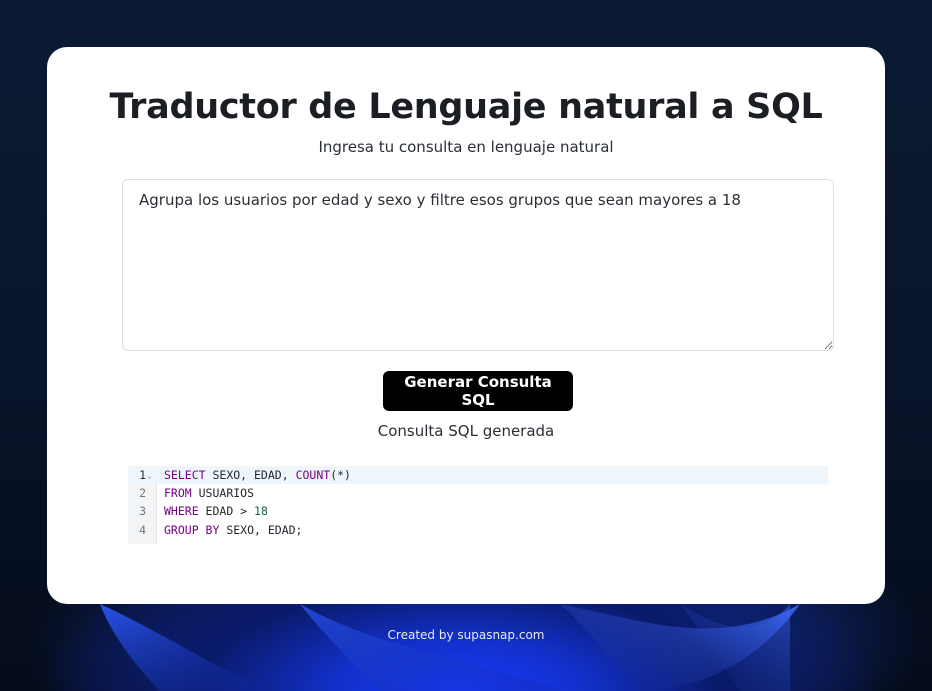 The image size is (932, 691). I want to click on generate-sql-button: Generar Consulta SQL, so click(478, 391).